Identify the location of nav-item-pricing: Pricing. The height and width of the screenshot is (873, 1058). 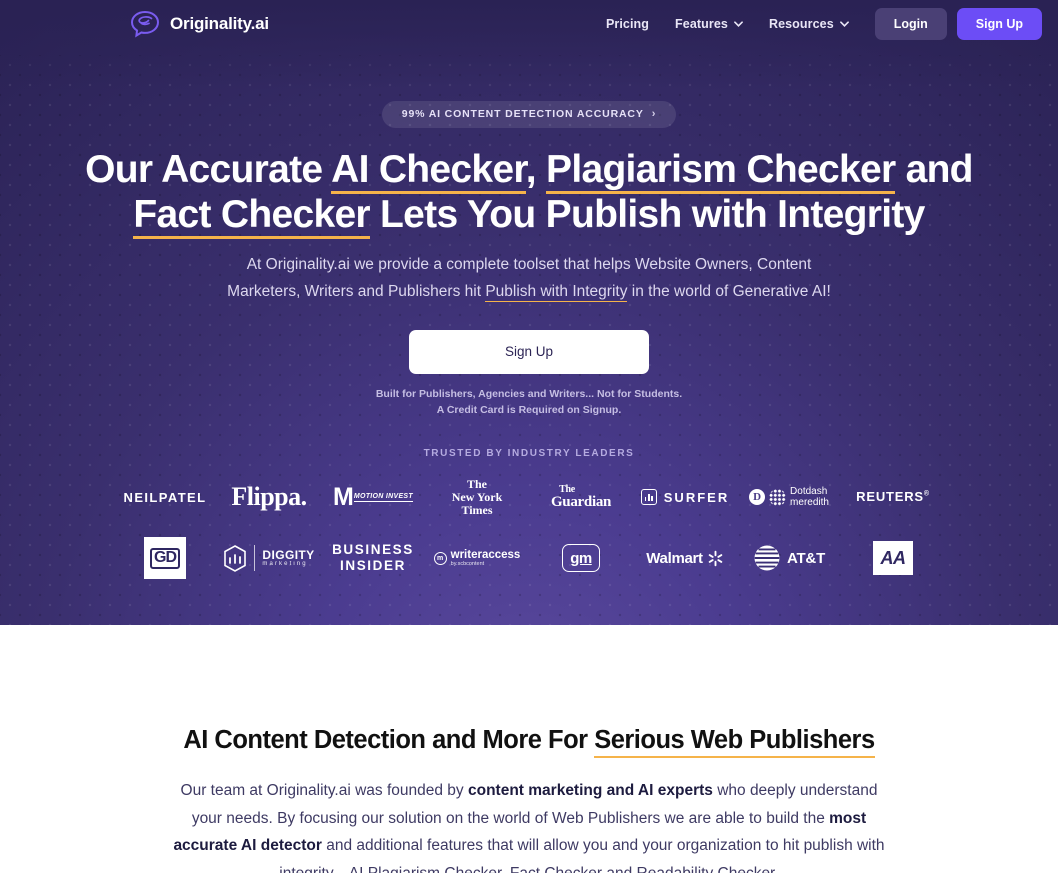
(627, 24).